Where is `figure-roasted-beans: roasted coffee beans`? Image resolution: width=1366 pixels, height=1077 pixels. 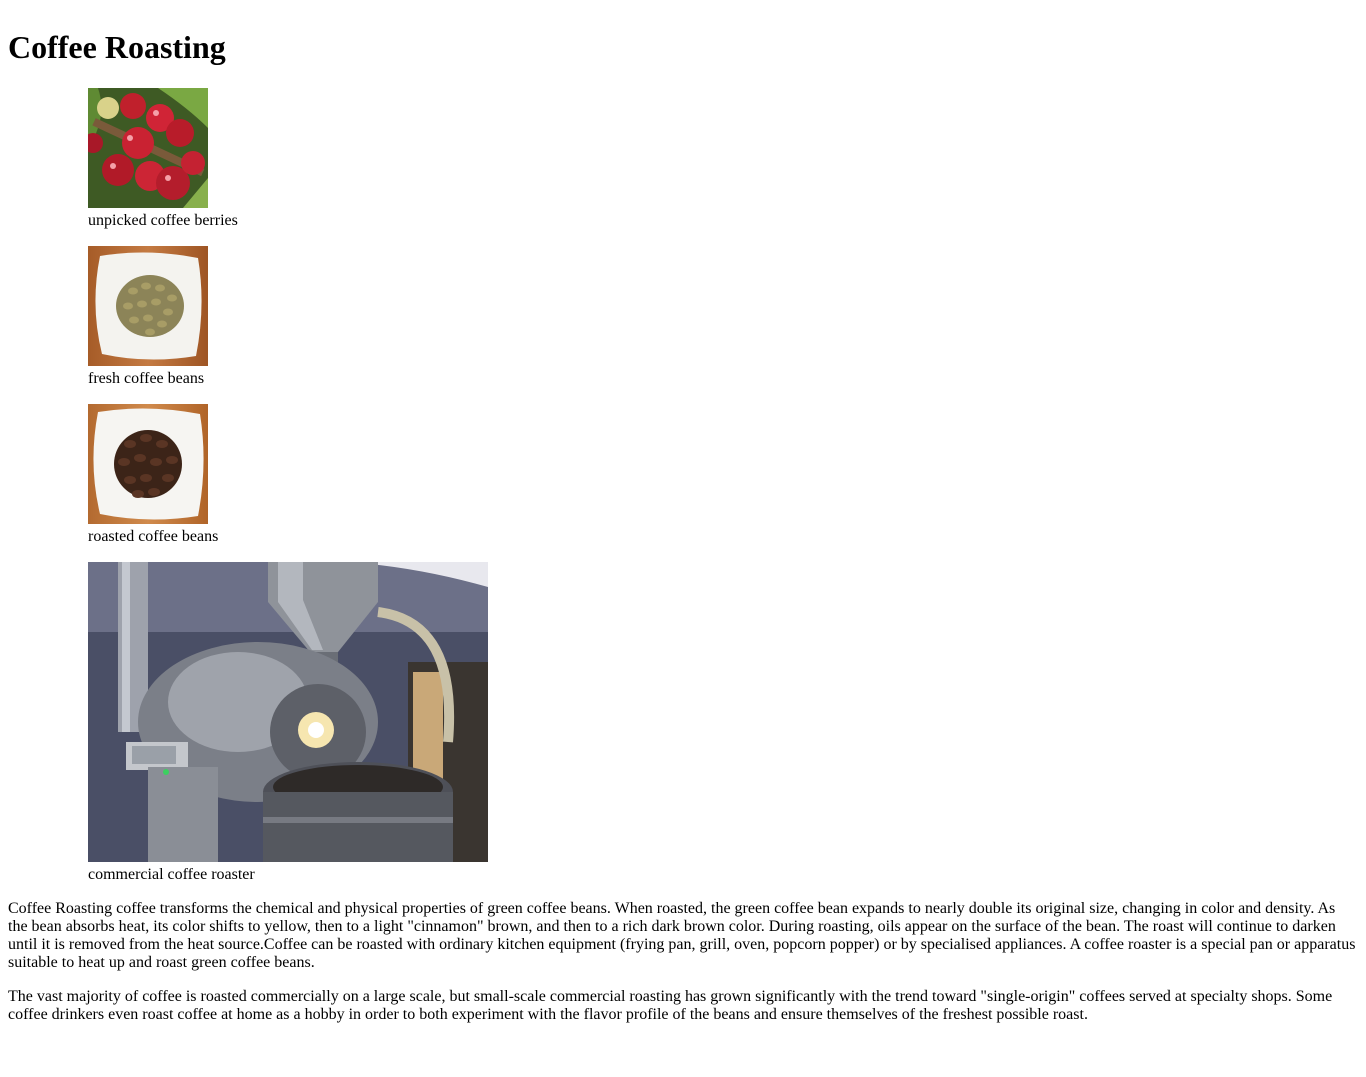
figure-roasted-beans: roasted coffee beans is located at coordinates (153, 475).